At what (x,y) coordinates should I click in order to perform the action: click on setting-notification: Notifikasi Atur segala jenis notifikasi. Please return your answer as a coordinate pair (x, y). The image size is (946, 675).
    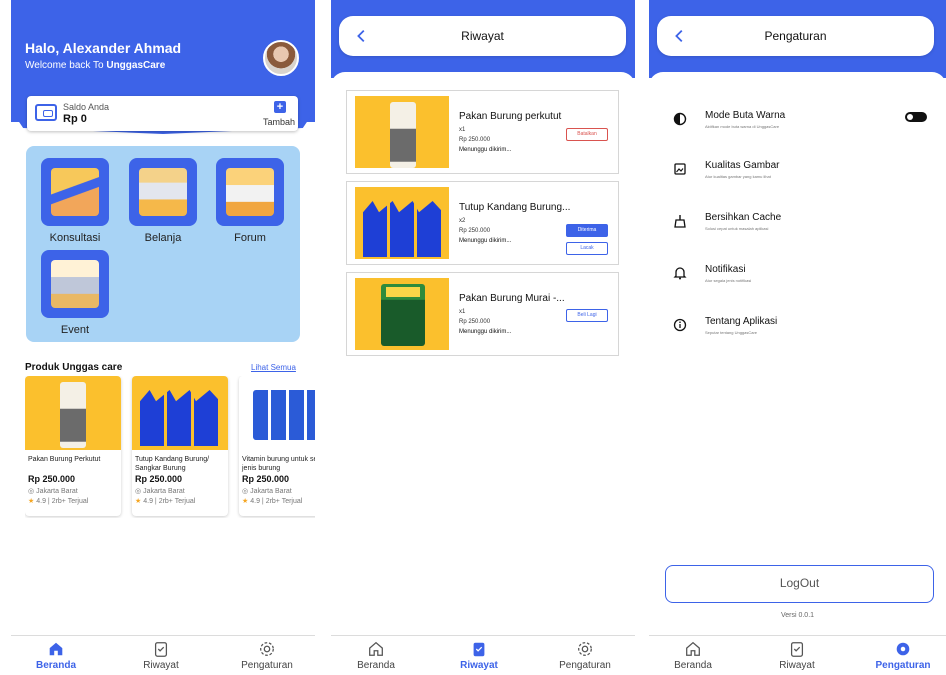
    Looking at the image, I should click on (803, 285).